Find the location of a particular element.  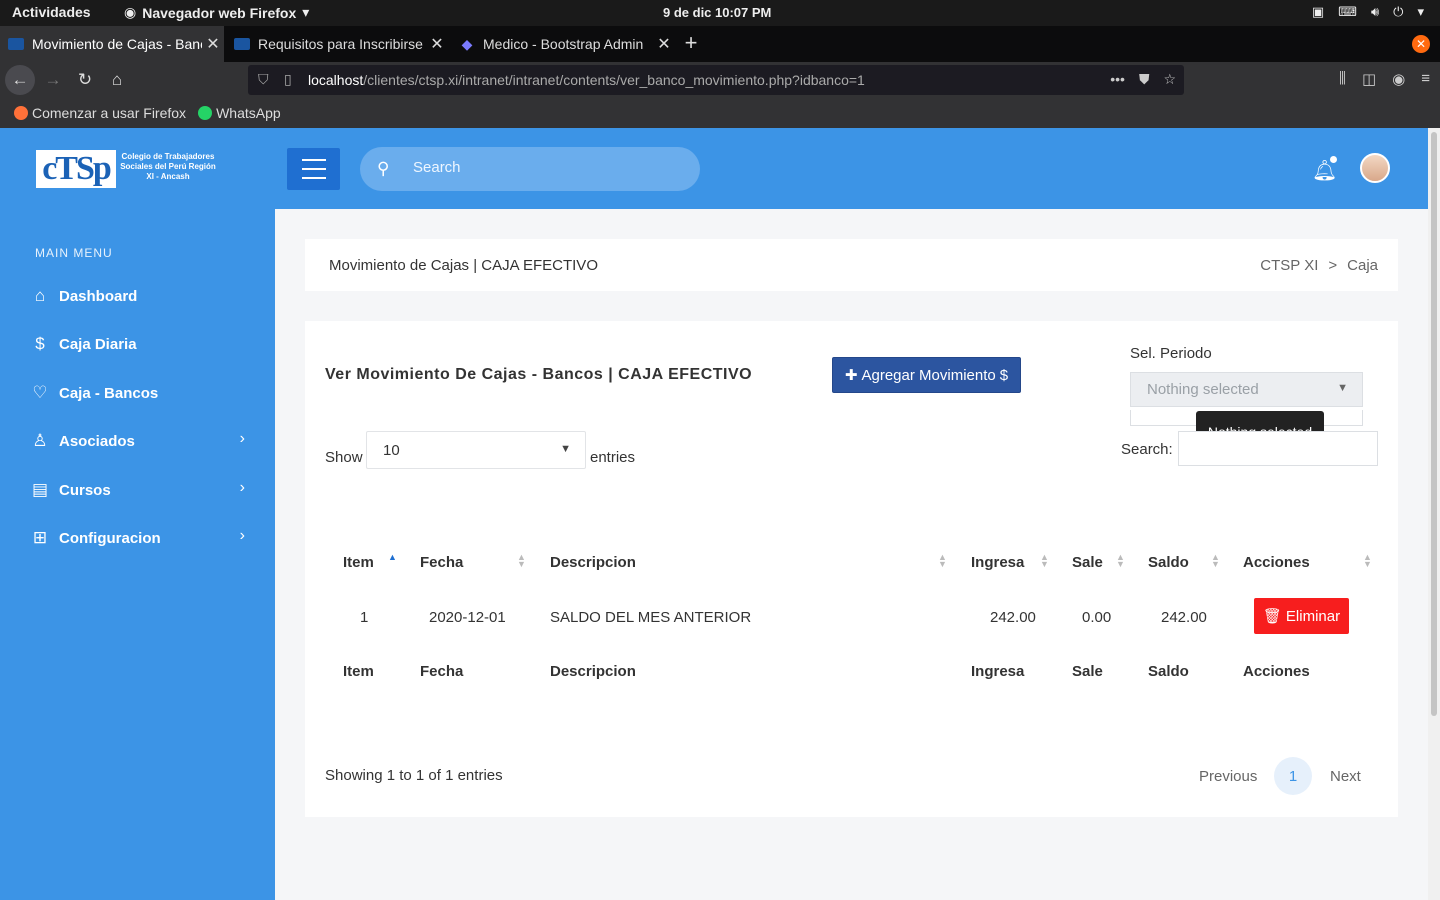

library-icon: ⫼ is located at coordinates (1342, 79).